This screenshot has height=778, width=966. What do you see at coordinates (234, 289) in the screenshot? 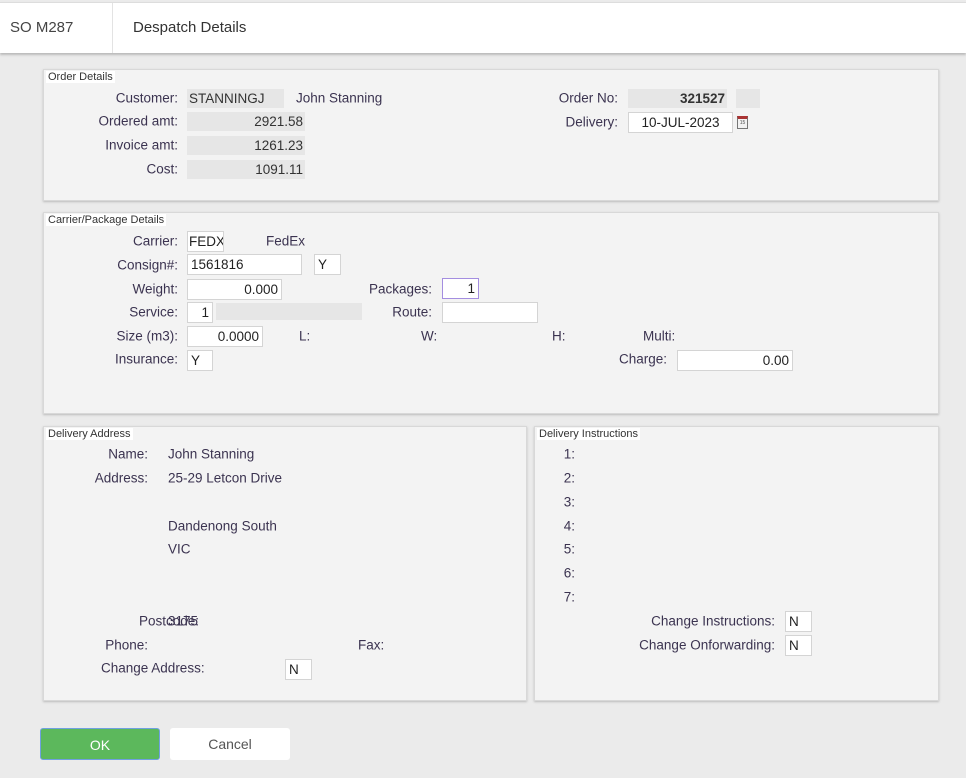
I see `weight-input: 0.000` at bounding box center [234, 289].